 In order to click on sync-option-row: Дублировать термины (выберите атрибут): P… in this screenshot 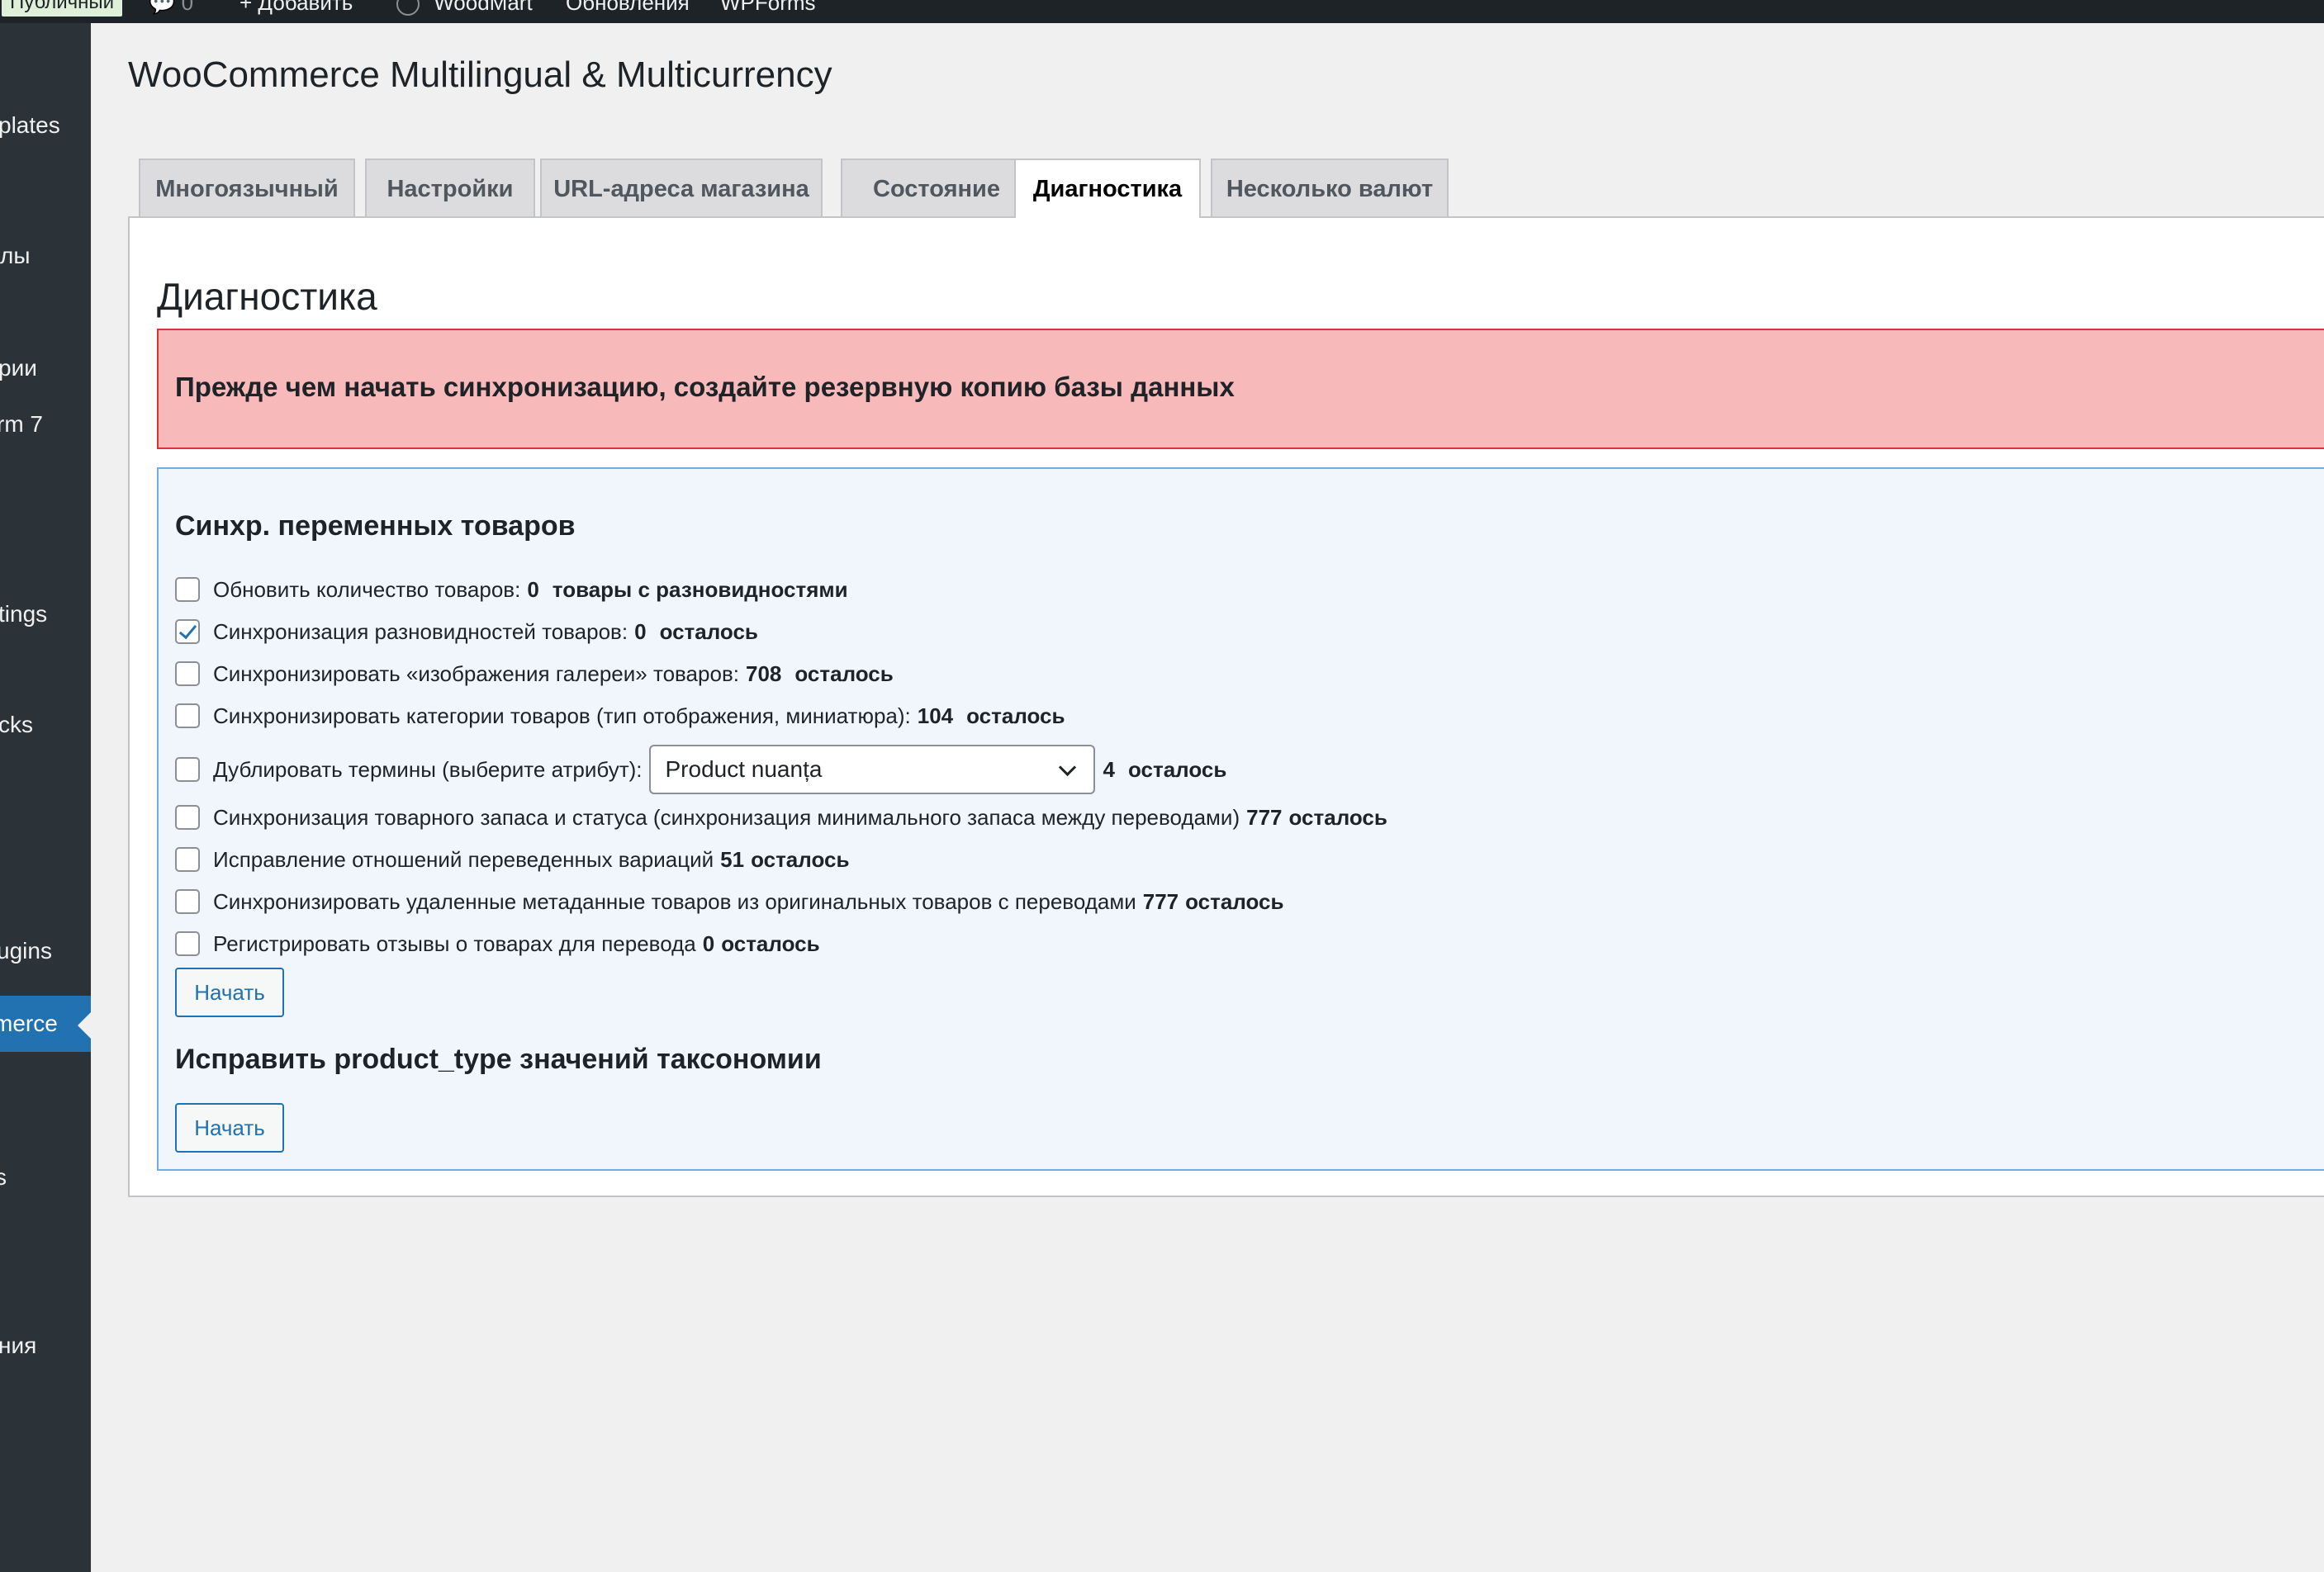, I will do `click(701, 769)`.